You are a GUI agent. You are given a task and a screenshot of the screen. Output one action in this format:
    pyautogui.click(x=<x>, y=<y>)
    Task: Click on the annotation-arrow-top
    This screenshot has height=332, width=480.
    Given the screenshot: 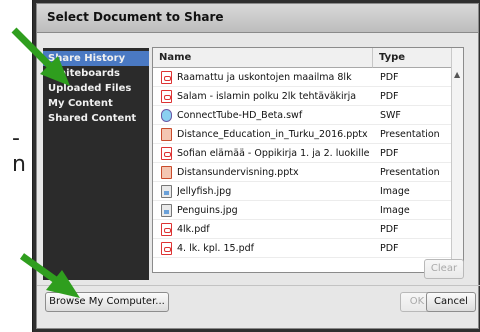 What is the action you would take?
    pyautogui.click(x=40, y=56)
    